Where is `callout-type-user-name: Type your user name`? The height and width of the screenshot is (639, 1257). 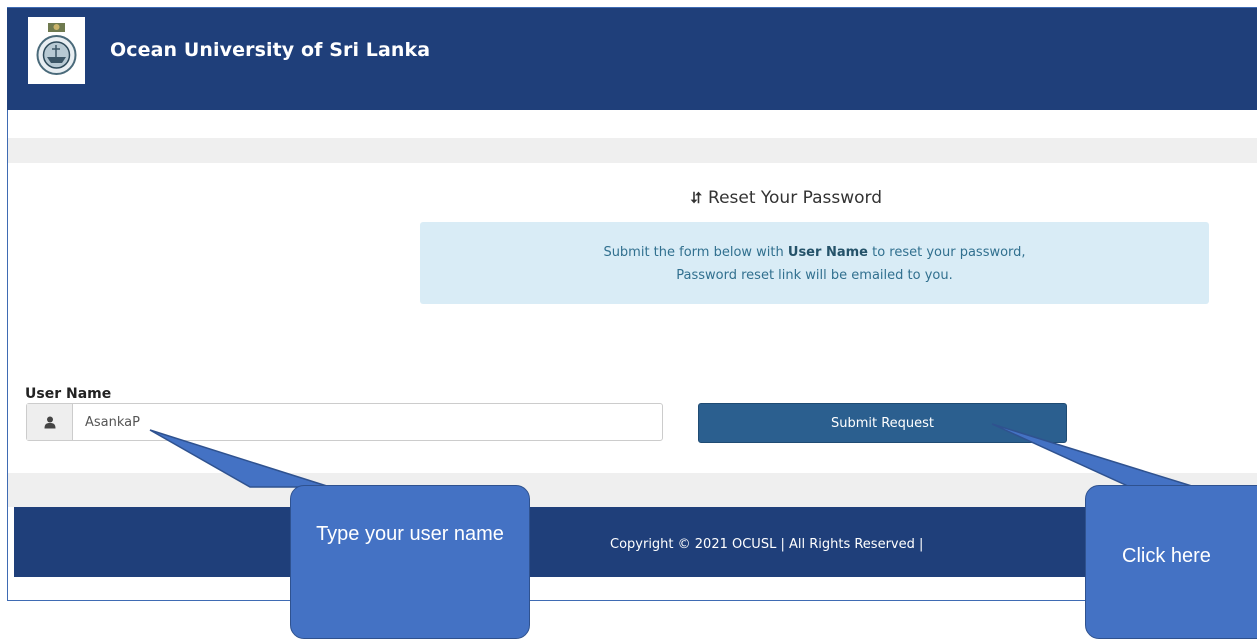 callout-type-user-name: Type your user name is located at coordinates (410, 562).